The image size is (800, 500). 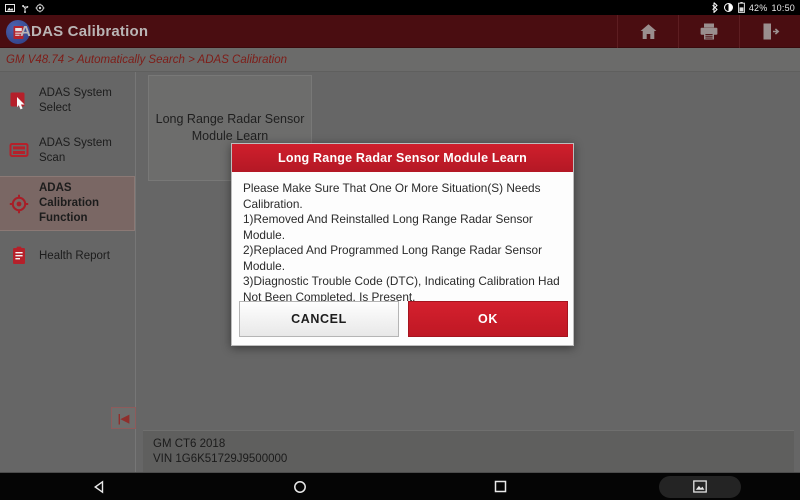 I want to click on app-header: ADAS Calibration, so click(x=400, y=31).